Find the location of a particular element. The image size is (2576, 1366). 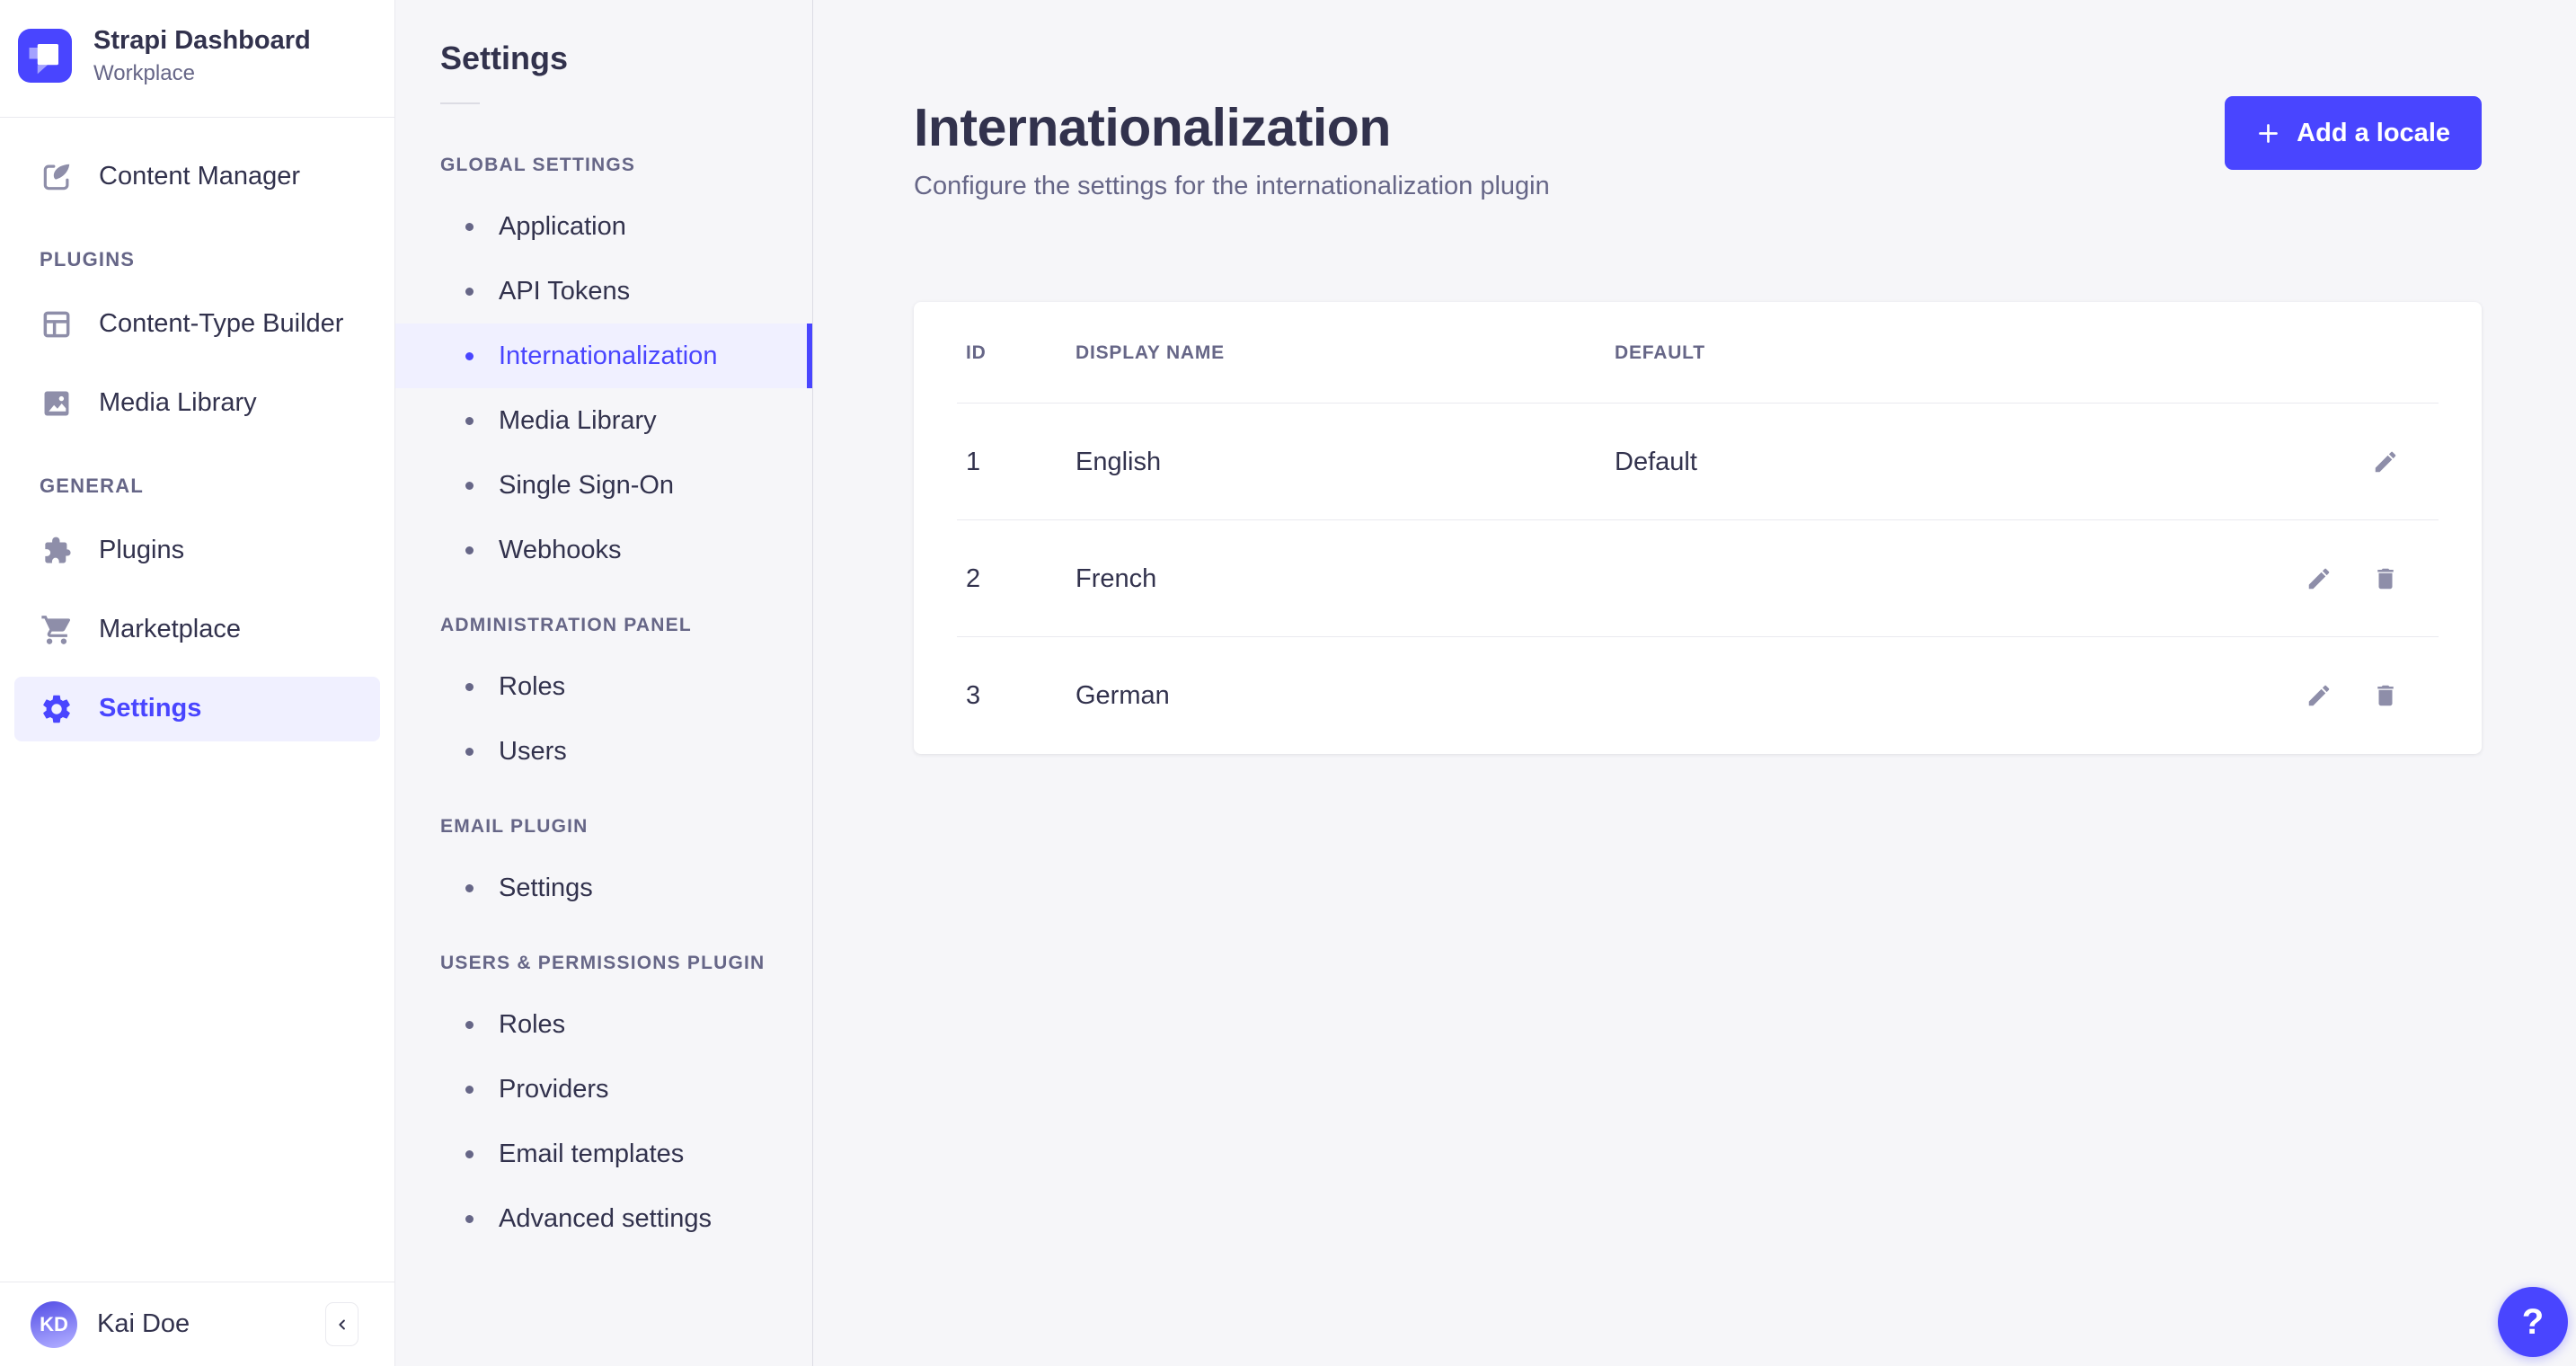

settings-item-label: Advanced settings is located at coordinates (605, 1218).